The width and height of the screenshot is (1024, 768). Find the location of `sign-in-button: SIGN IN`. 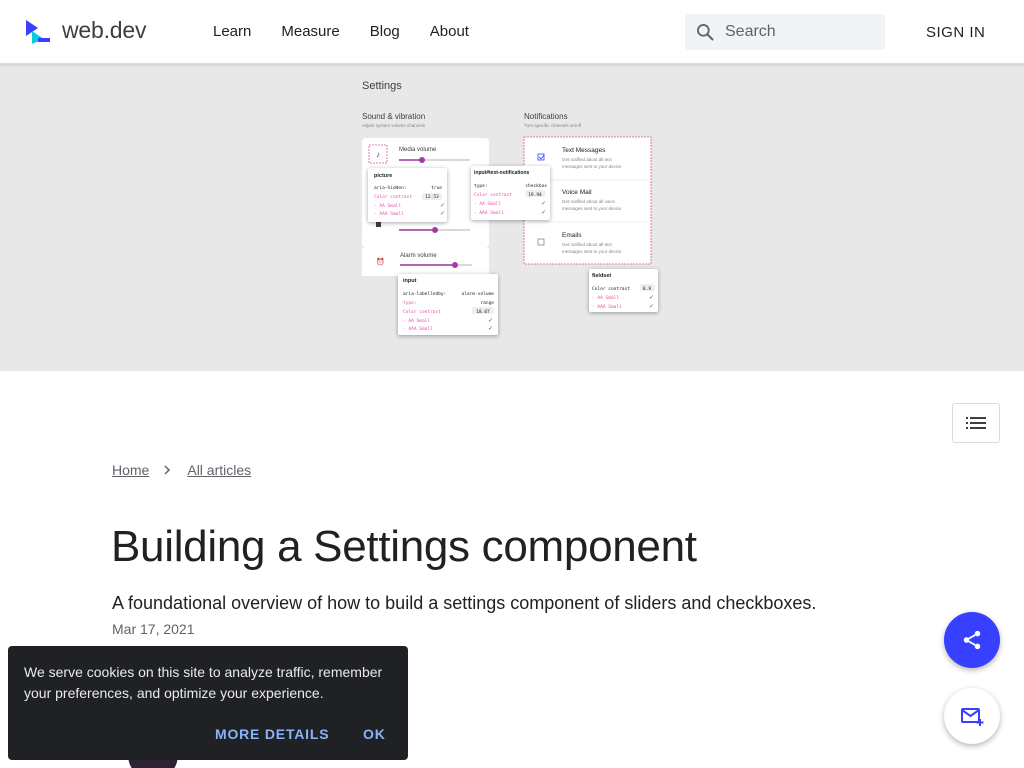

sign-in-button: SIGN IN is located at coordinates (955, 32).